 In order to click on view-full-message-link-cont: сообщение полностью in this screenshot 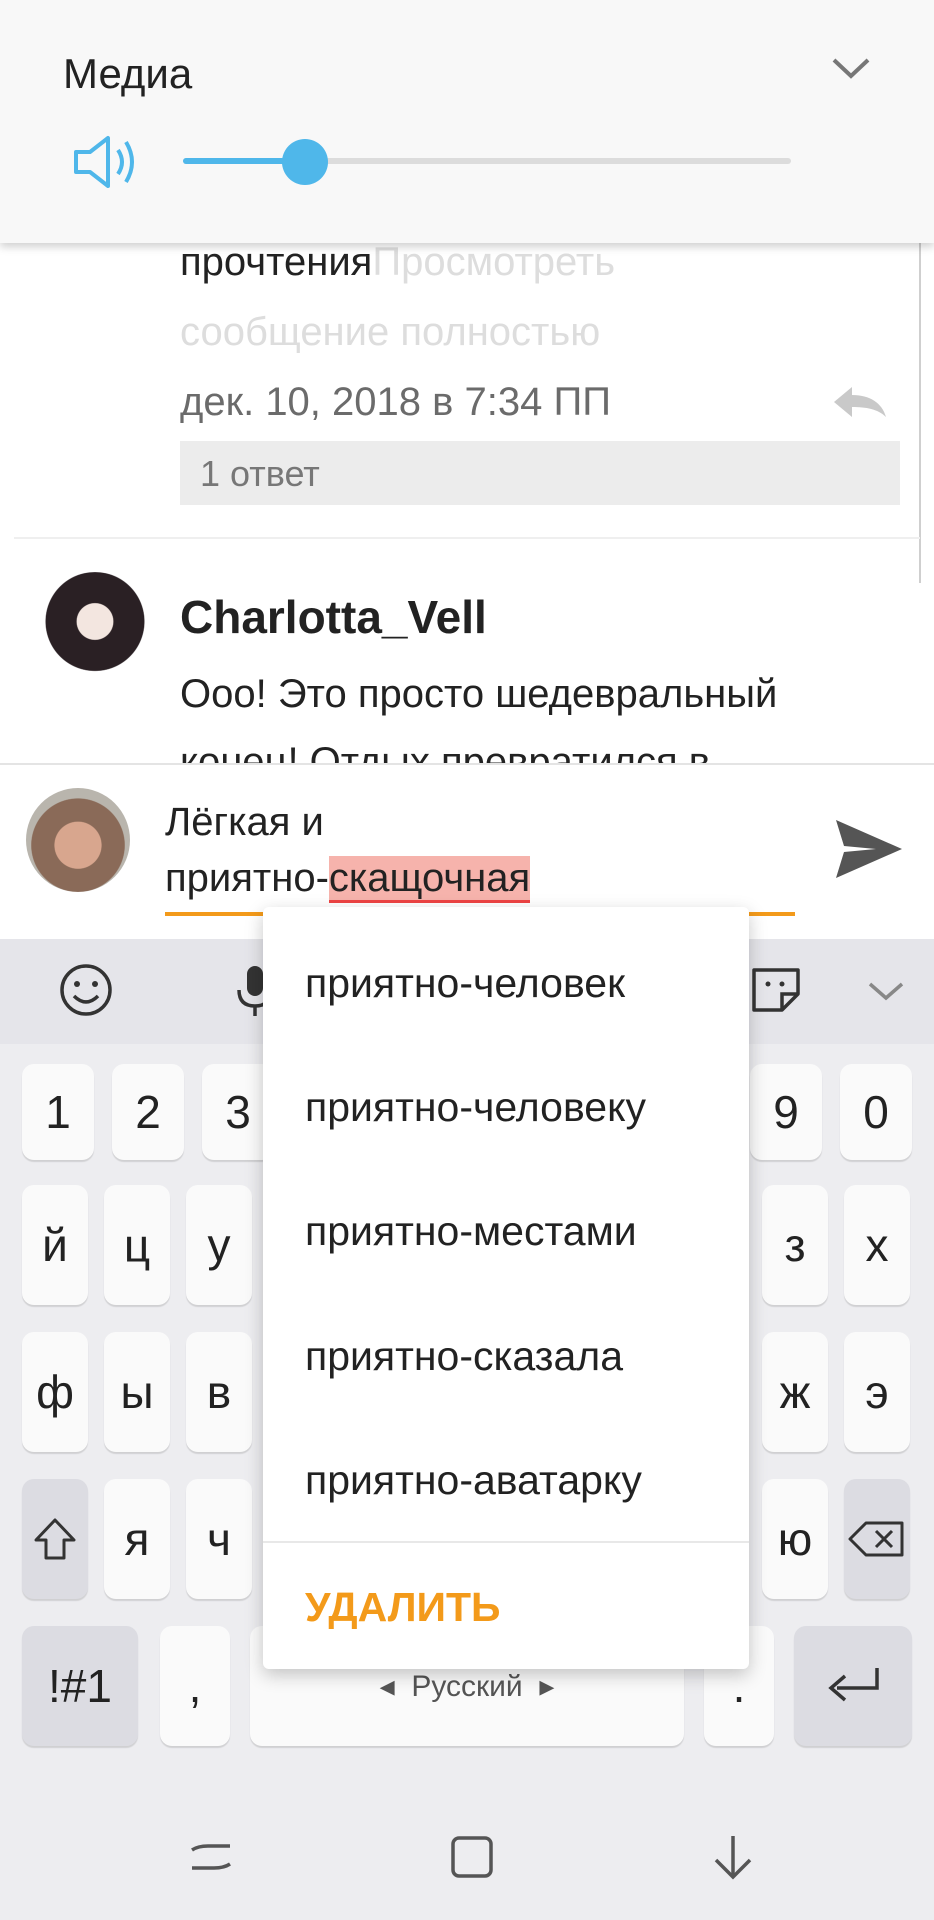, I will do `click(390, 332)`.